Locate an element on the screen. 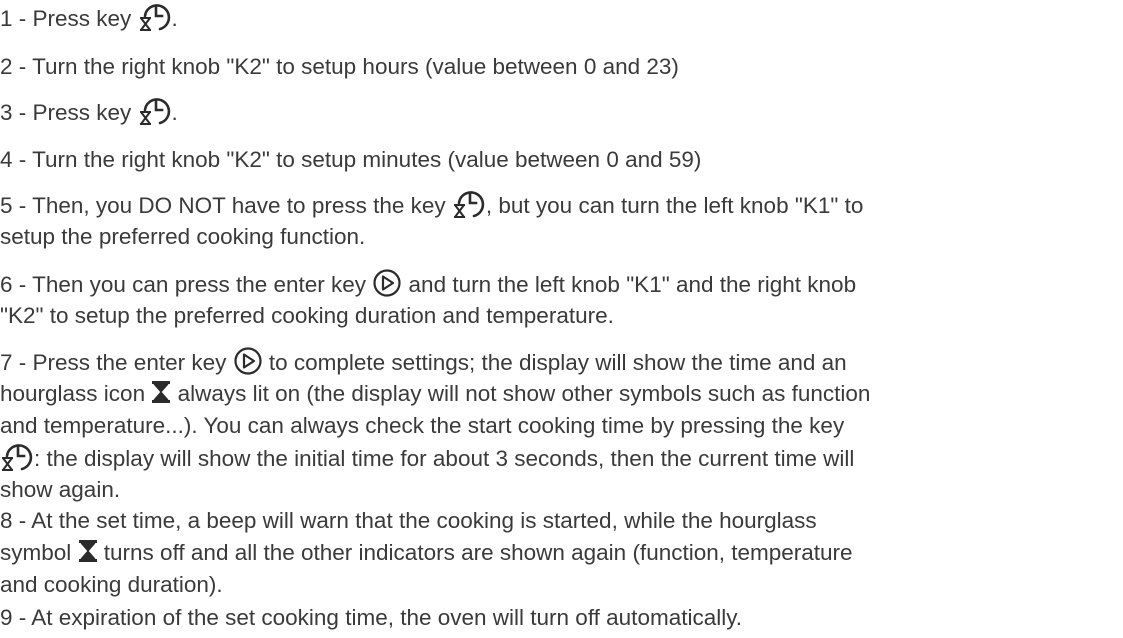 This screenshot has width=1123, height=638. step-1-end: . is located at coordinates (174, 18).